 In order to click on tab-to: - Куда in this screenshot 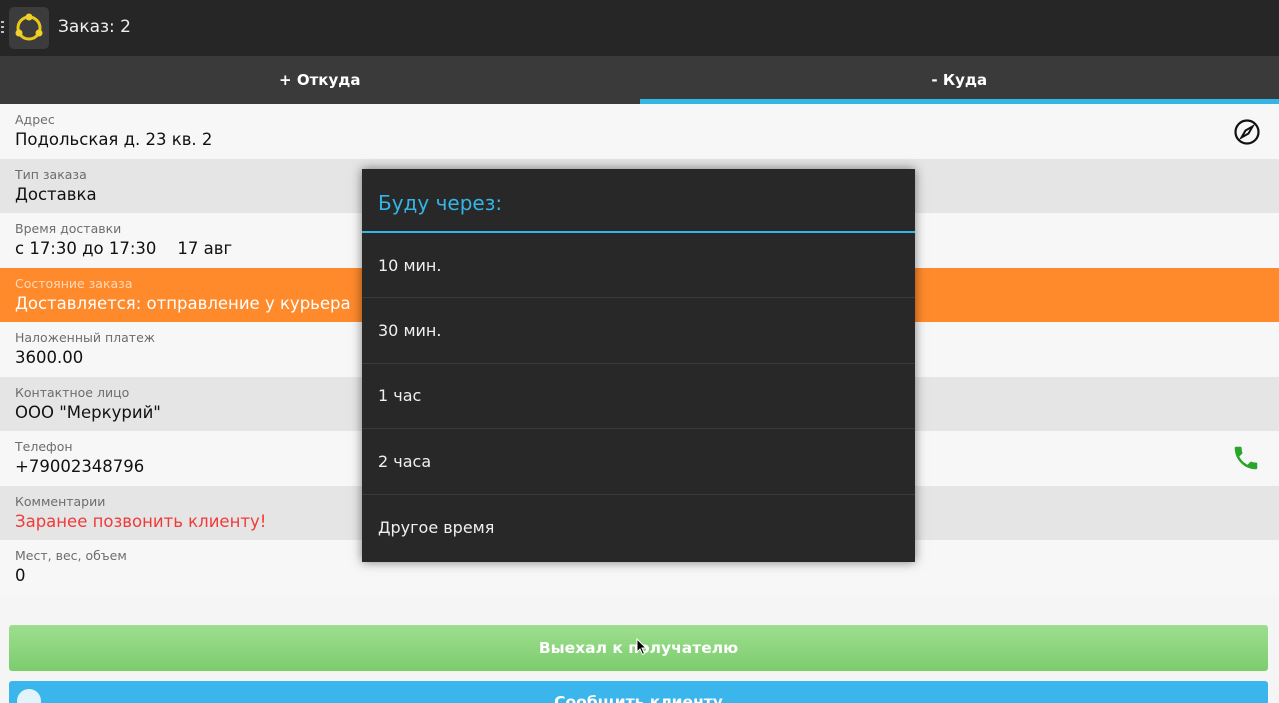, I will do `click(959, 80)`.